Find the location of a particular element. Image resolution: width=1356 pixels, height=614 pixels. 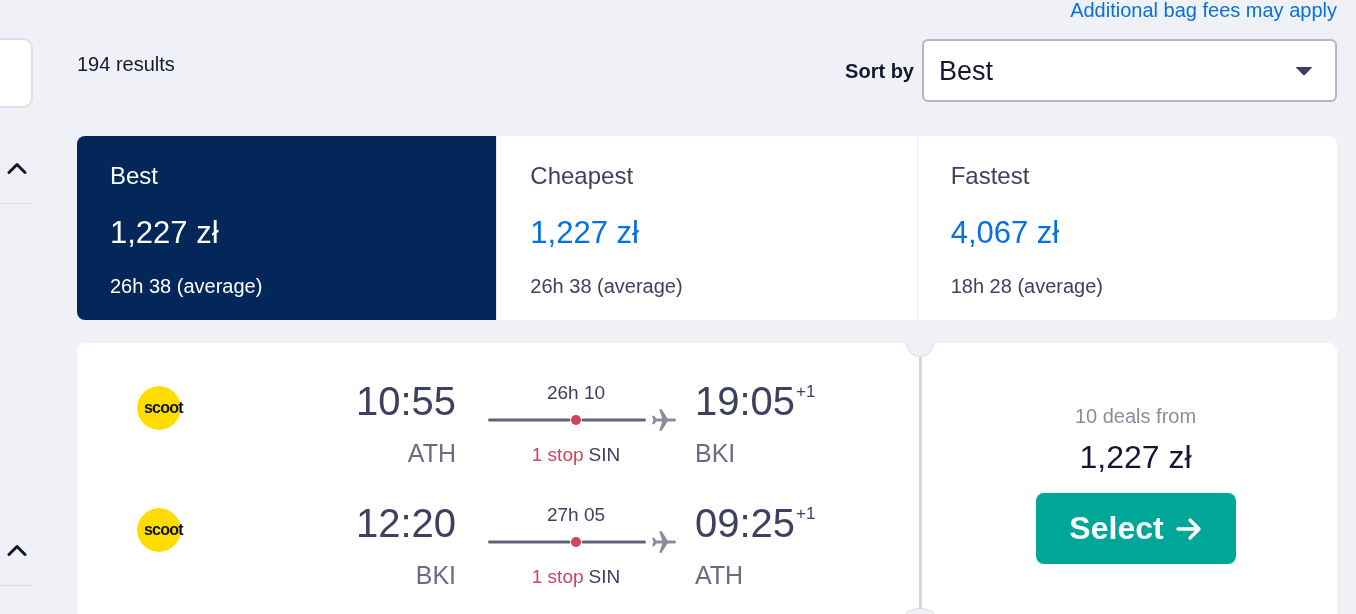

arrival-time: 09:25 is located at coordinates (745, 523).